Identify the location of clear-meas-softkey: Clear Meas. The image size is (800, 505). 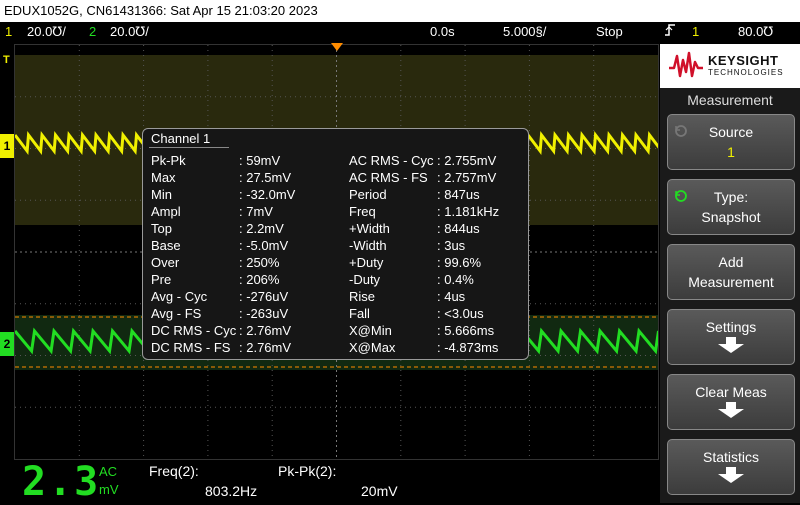
(731, 402).